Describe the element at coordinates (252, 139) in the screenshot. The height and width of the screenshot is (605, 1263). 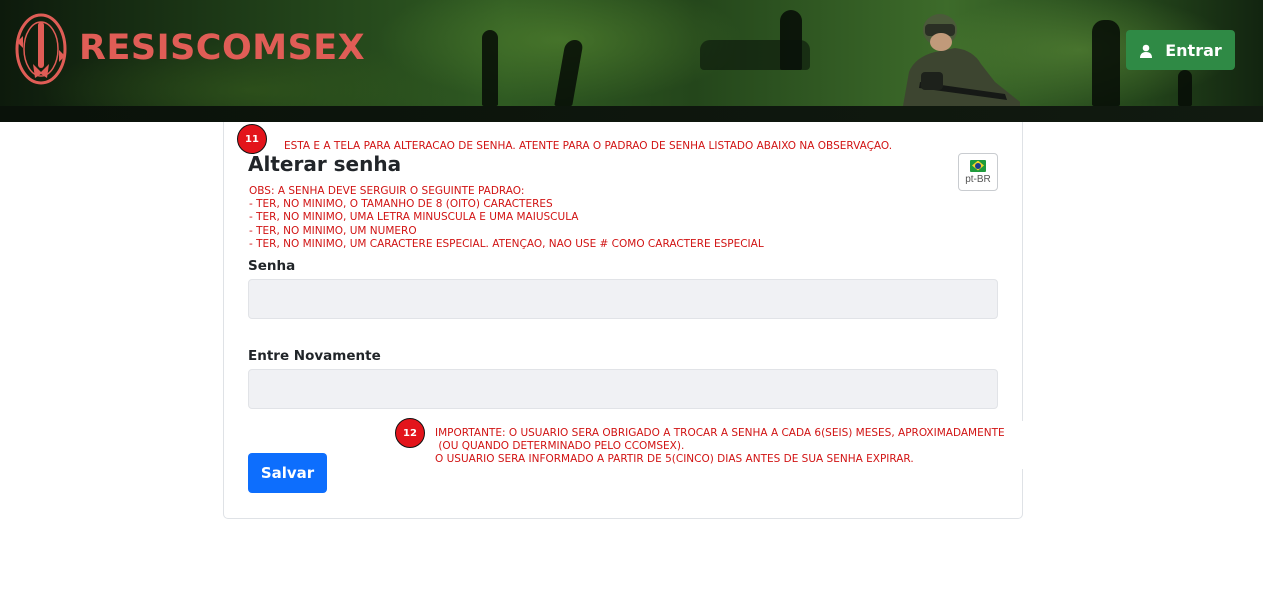
I see `annotation-badge-top: 11` at that location.